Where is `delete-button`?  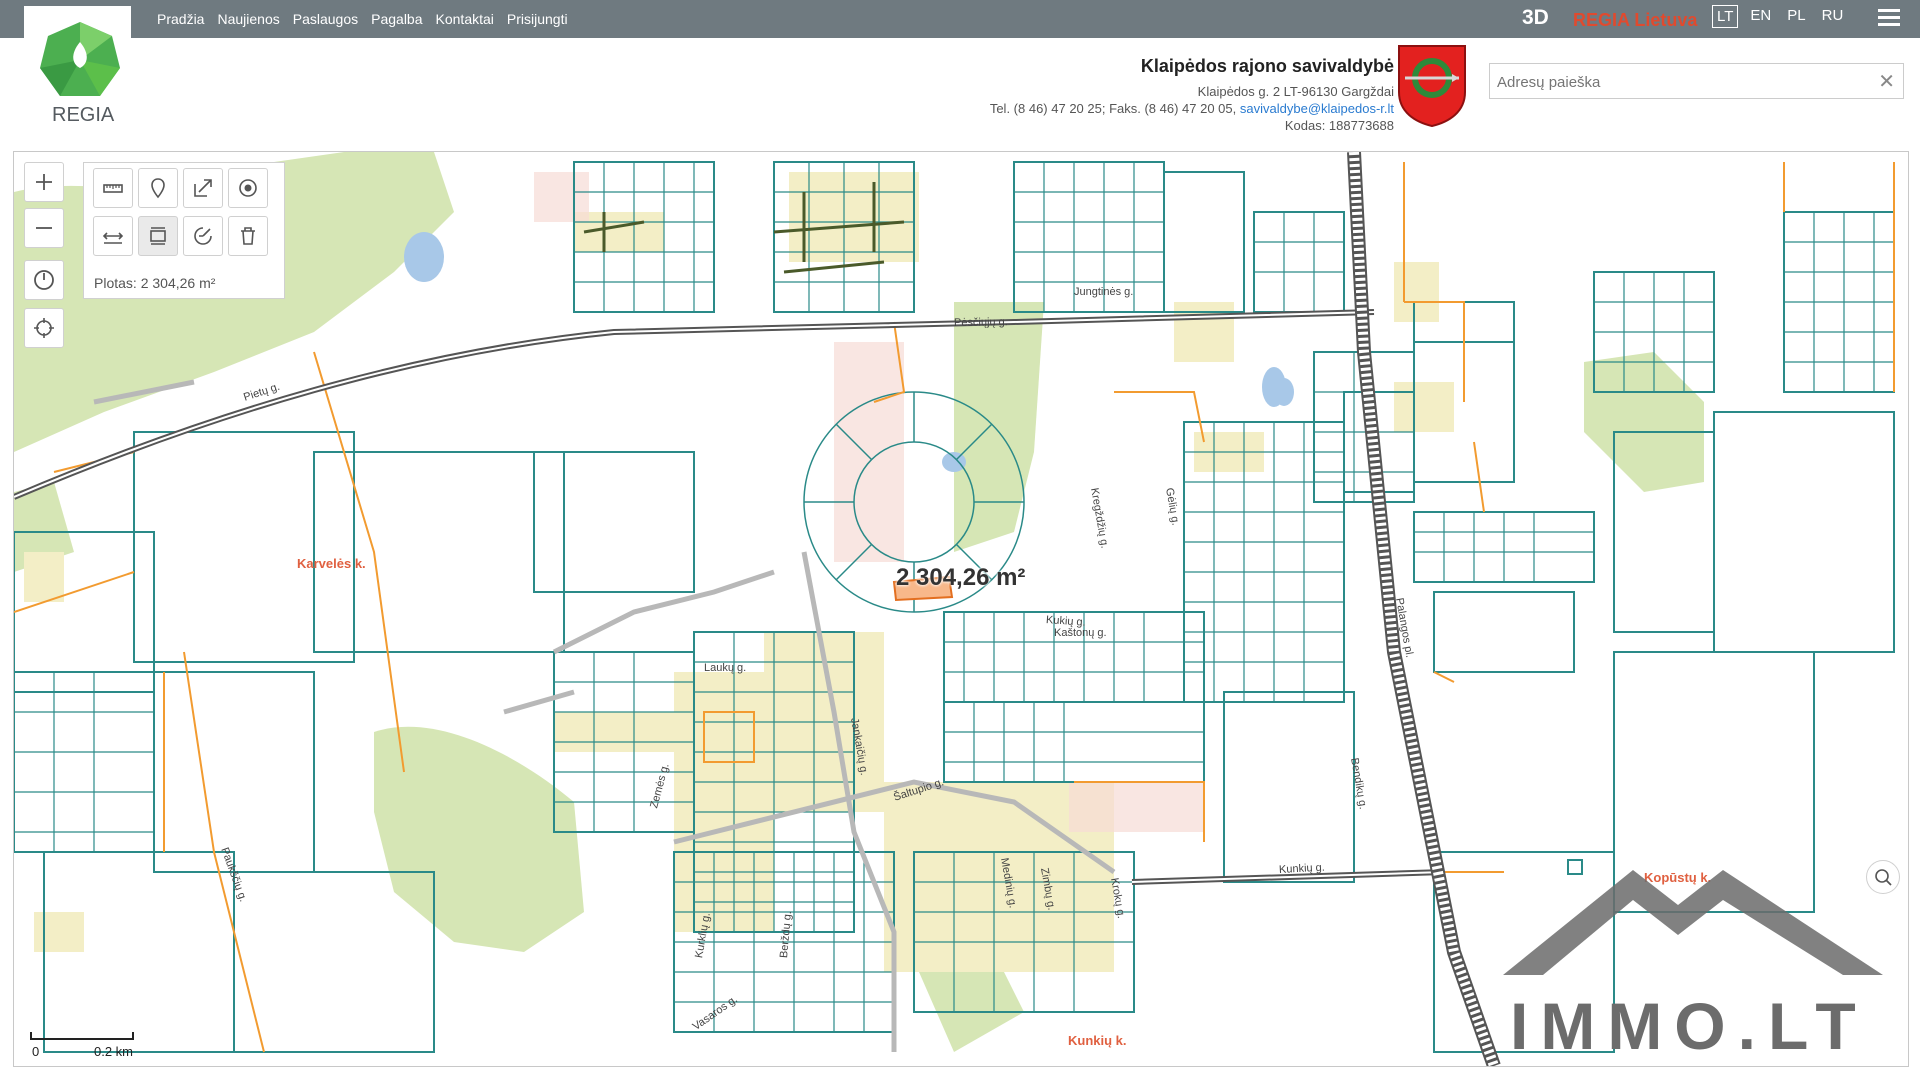 delete-button is located at coordinates (248, 236).